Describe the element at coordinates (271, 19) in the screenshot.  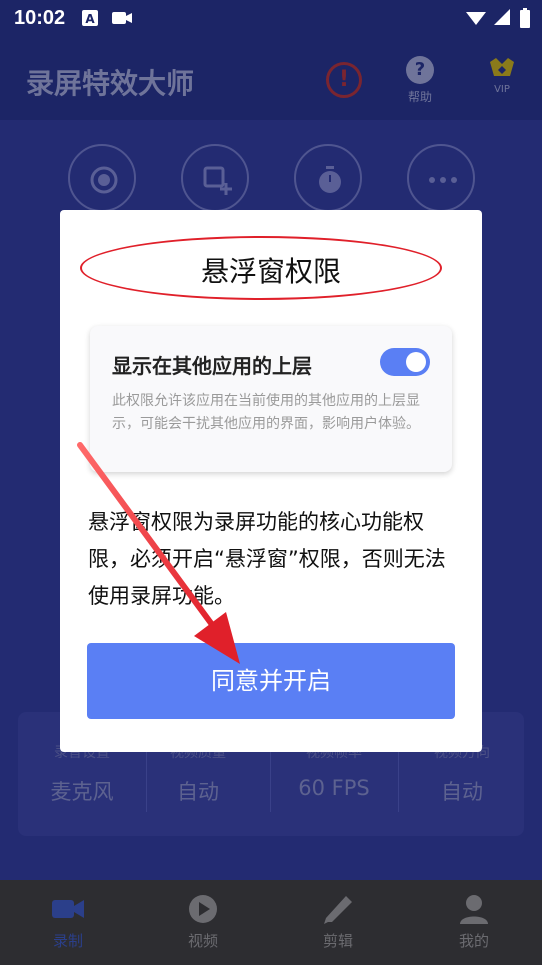
I see `status-bar: 10:02 A` at that location.